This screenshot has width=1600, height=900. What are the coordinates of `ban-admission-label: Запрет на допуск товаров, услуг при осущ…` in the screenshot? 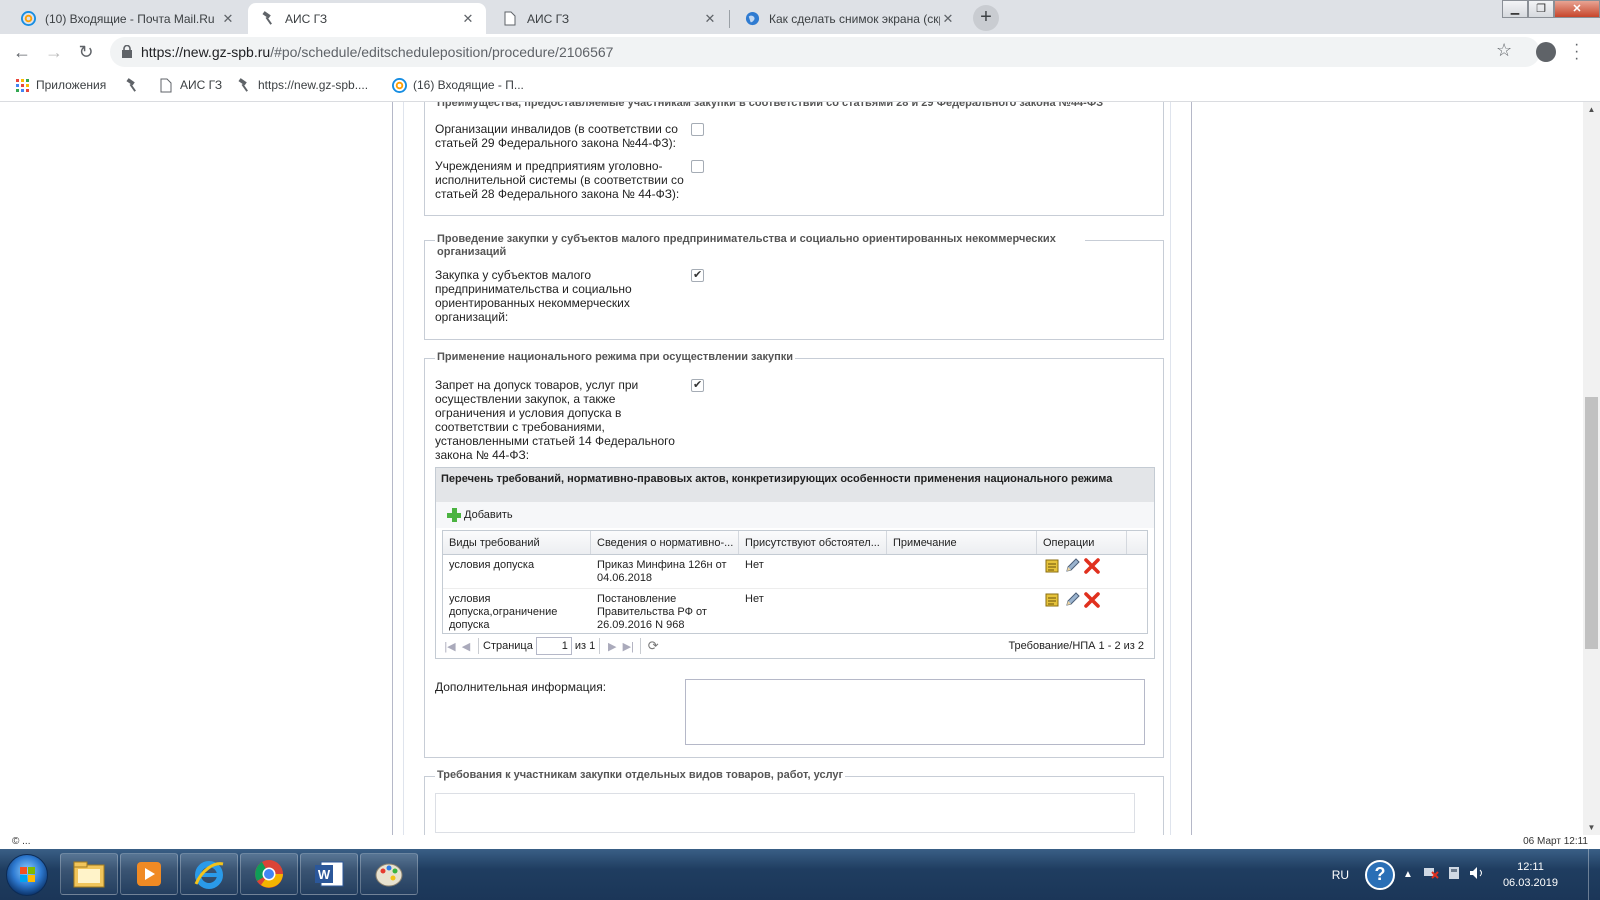 It's located at (555, 420).